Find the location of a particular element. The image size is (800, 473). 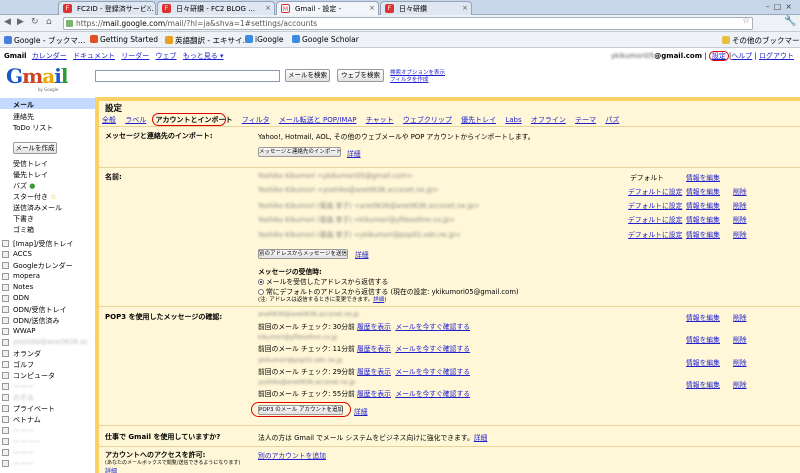

sidebar-label-blurred: yoshida@ane0636.ac is located at coordinates (50, 342).